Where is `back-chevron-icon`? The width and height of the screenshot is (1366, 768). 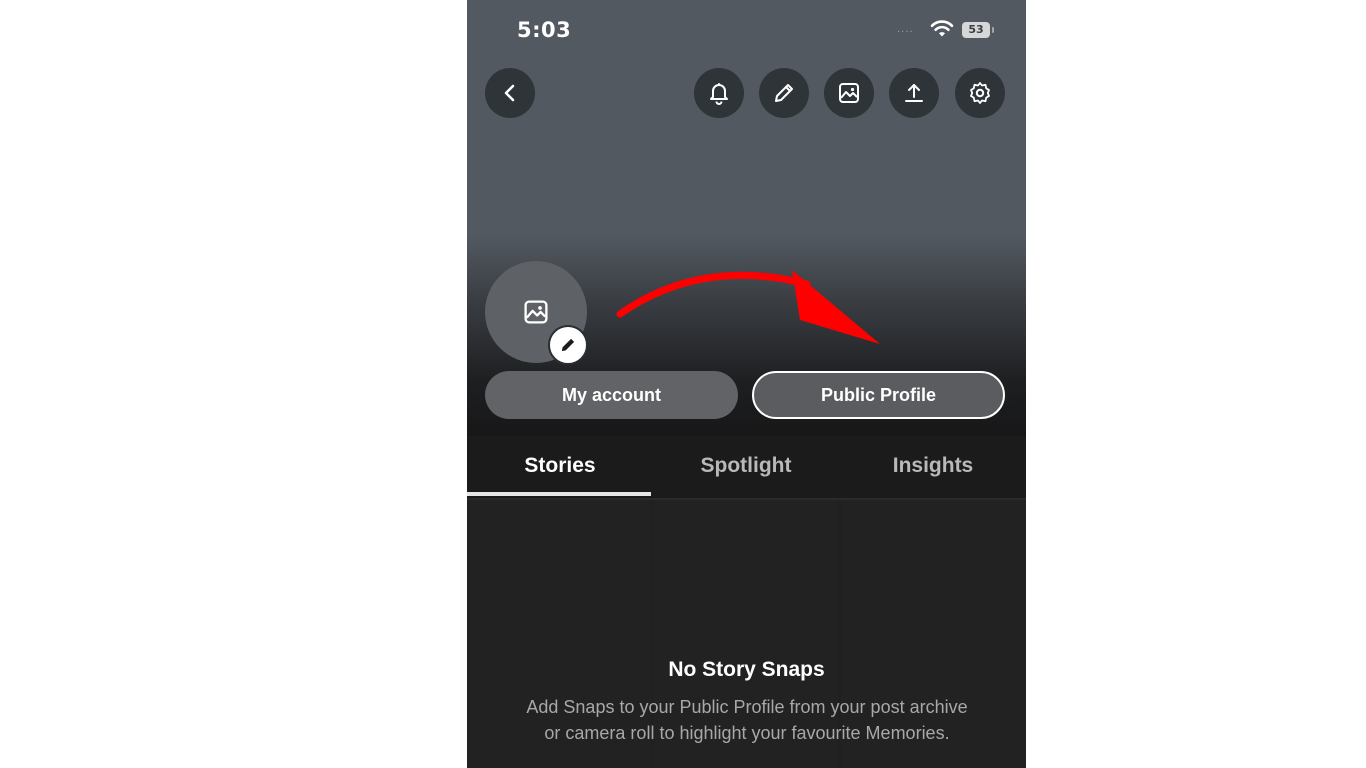 back-chevron-icon is located at coordinates (509, 93).